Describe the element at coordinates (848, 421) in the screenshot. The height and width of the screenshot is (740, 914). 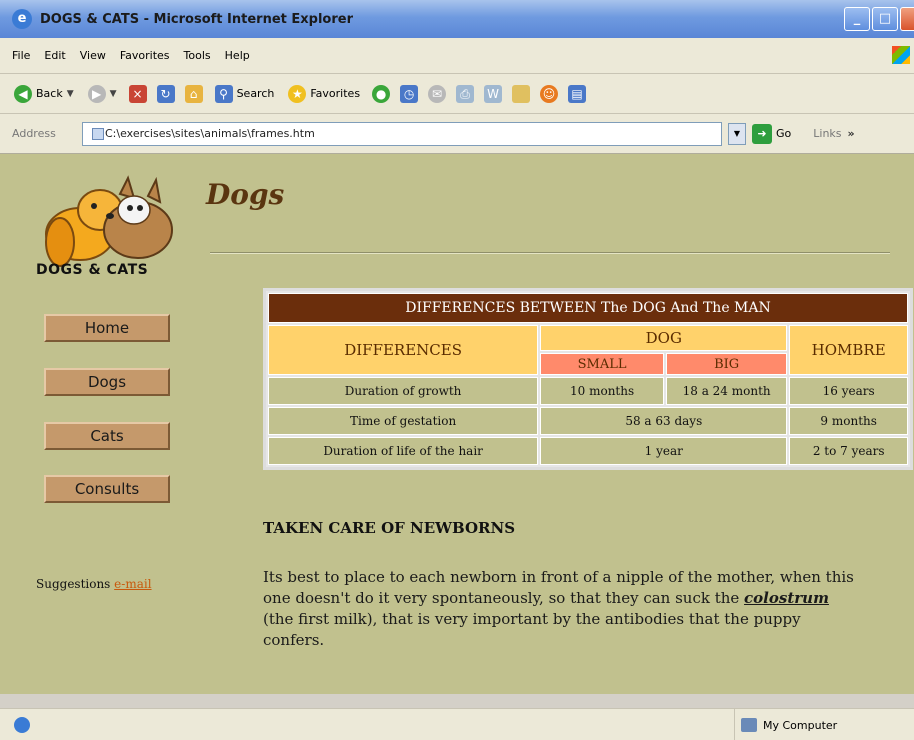
I see `cell-hombre: 9 months` at that location.